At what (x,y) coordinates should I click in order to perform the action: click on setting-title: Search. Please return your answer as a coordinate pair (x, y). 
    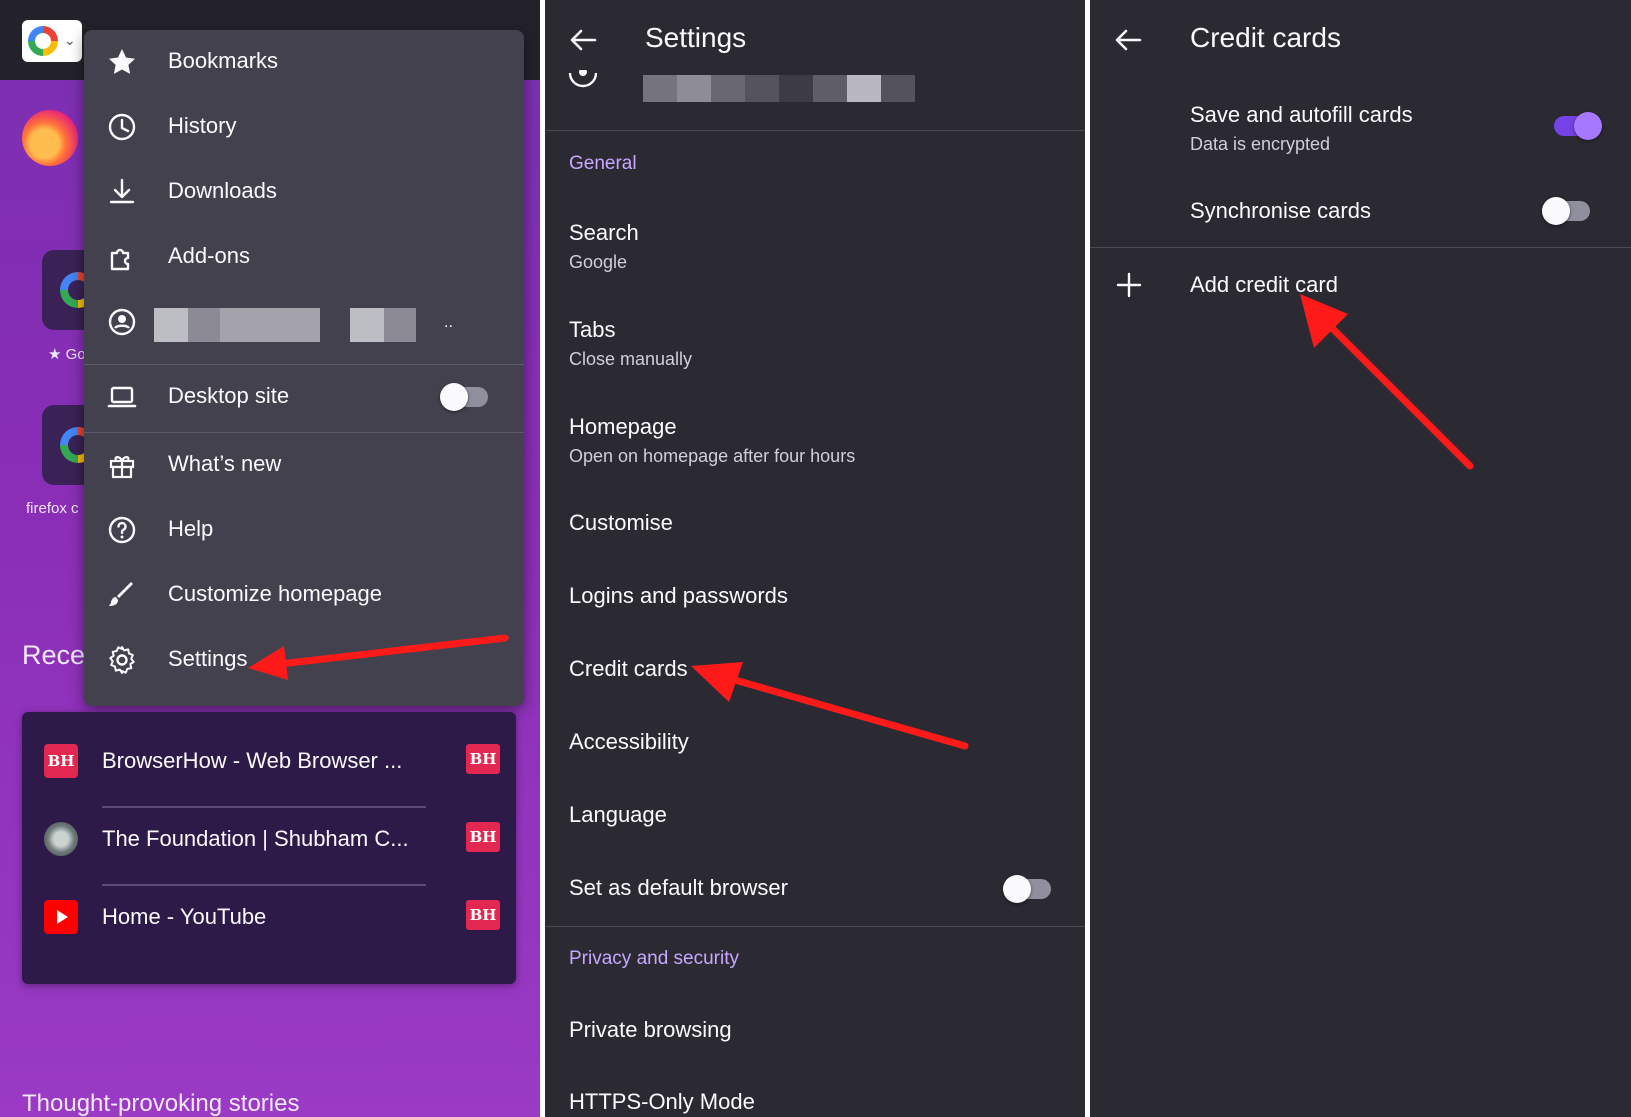
    Looking at the image, I should click on (604, 232).